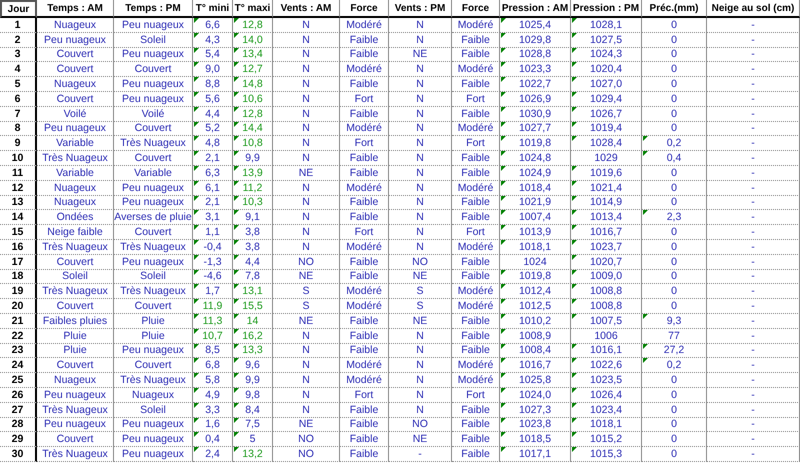 This screenshot has width=800, height=464. What do you see at coordinates (18, 172) in the screenshot?
I see `day-number: 11` at bounding box center [18, 172].